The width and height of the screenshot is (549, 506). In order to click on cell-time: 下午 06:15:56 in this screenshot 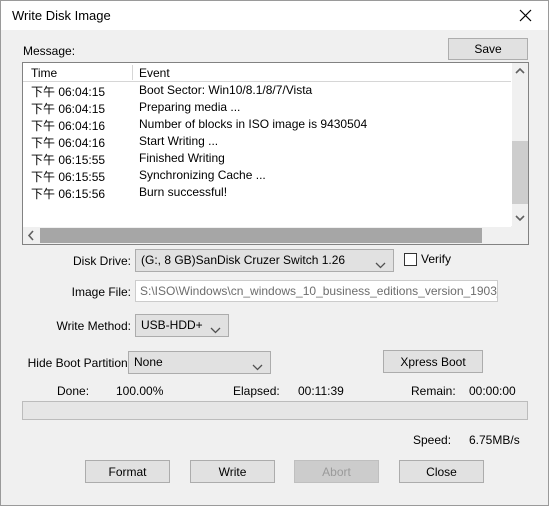, I will do `click(68, 194)`.